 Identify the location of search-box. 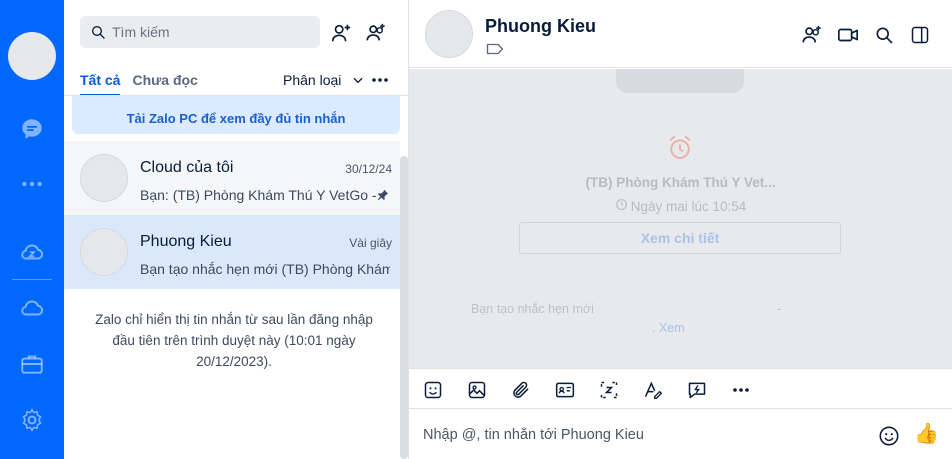
(200, 32).